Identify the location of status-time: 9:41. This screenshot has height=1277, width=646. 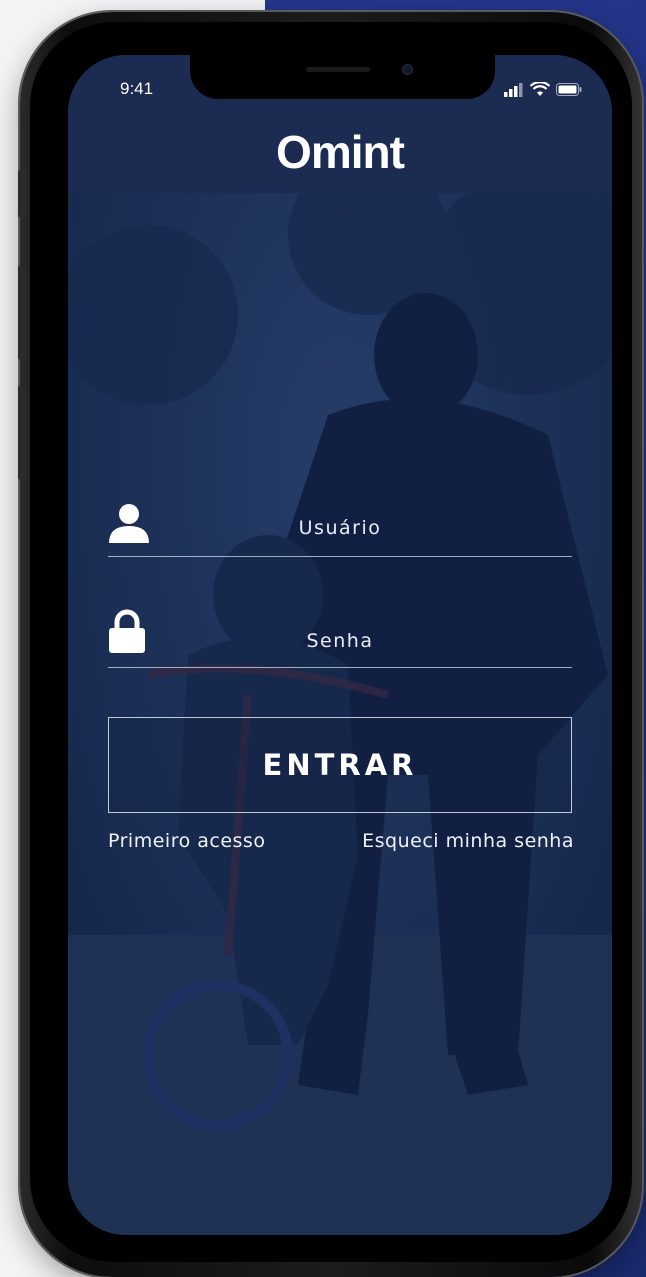
(137, 88).